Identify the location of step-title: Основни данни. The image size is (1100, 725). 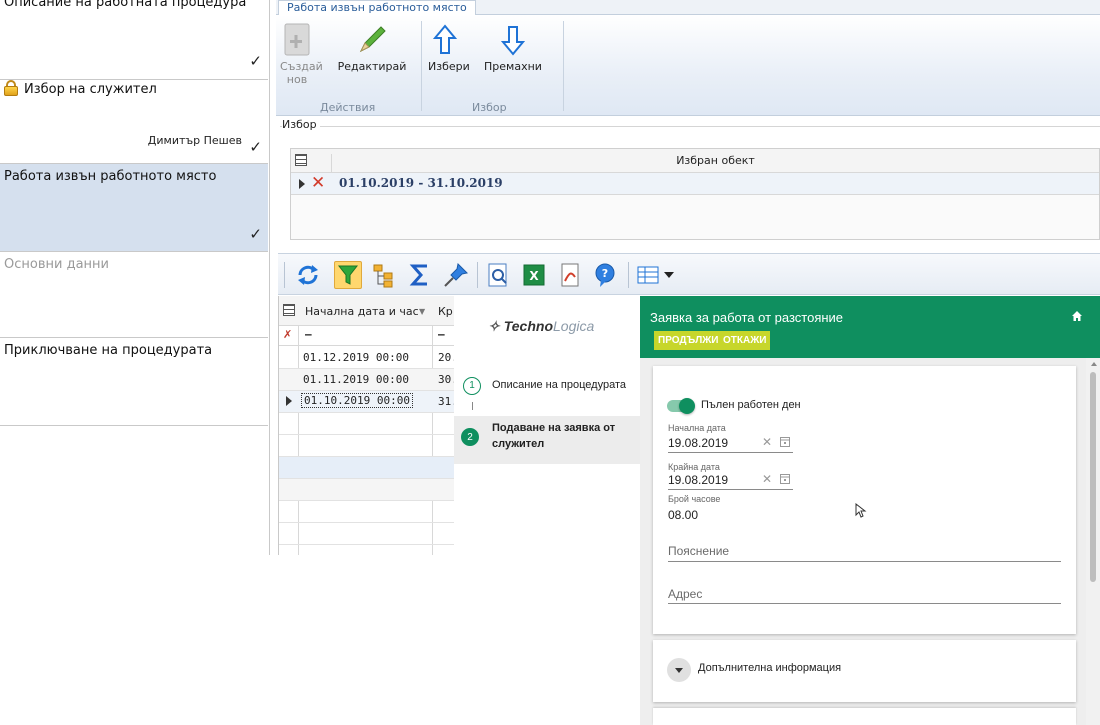
(56, 264).